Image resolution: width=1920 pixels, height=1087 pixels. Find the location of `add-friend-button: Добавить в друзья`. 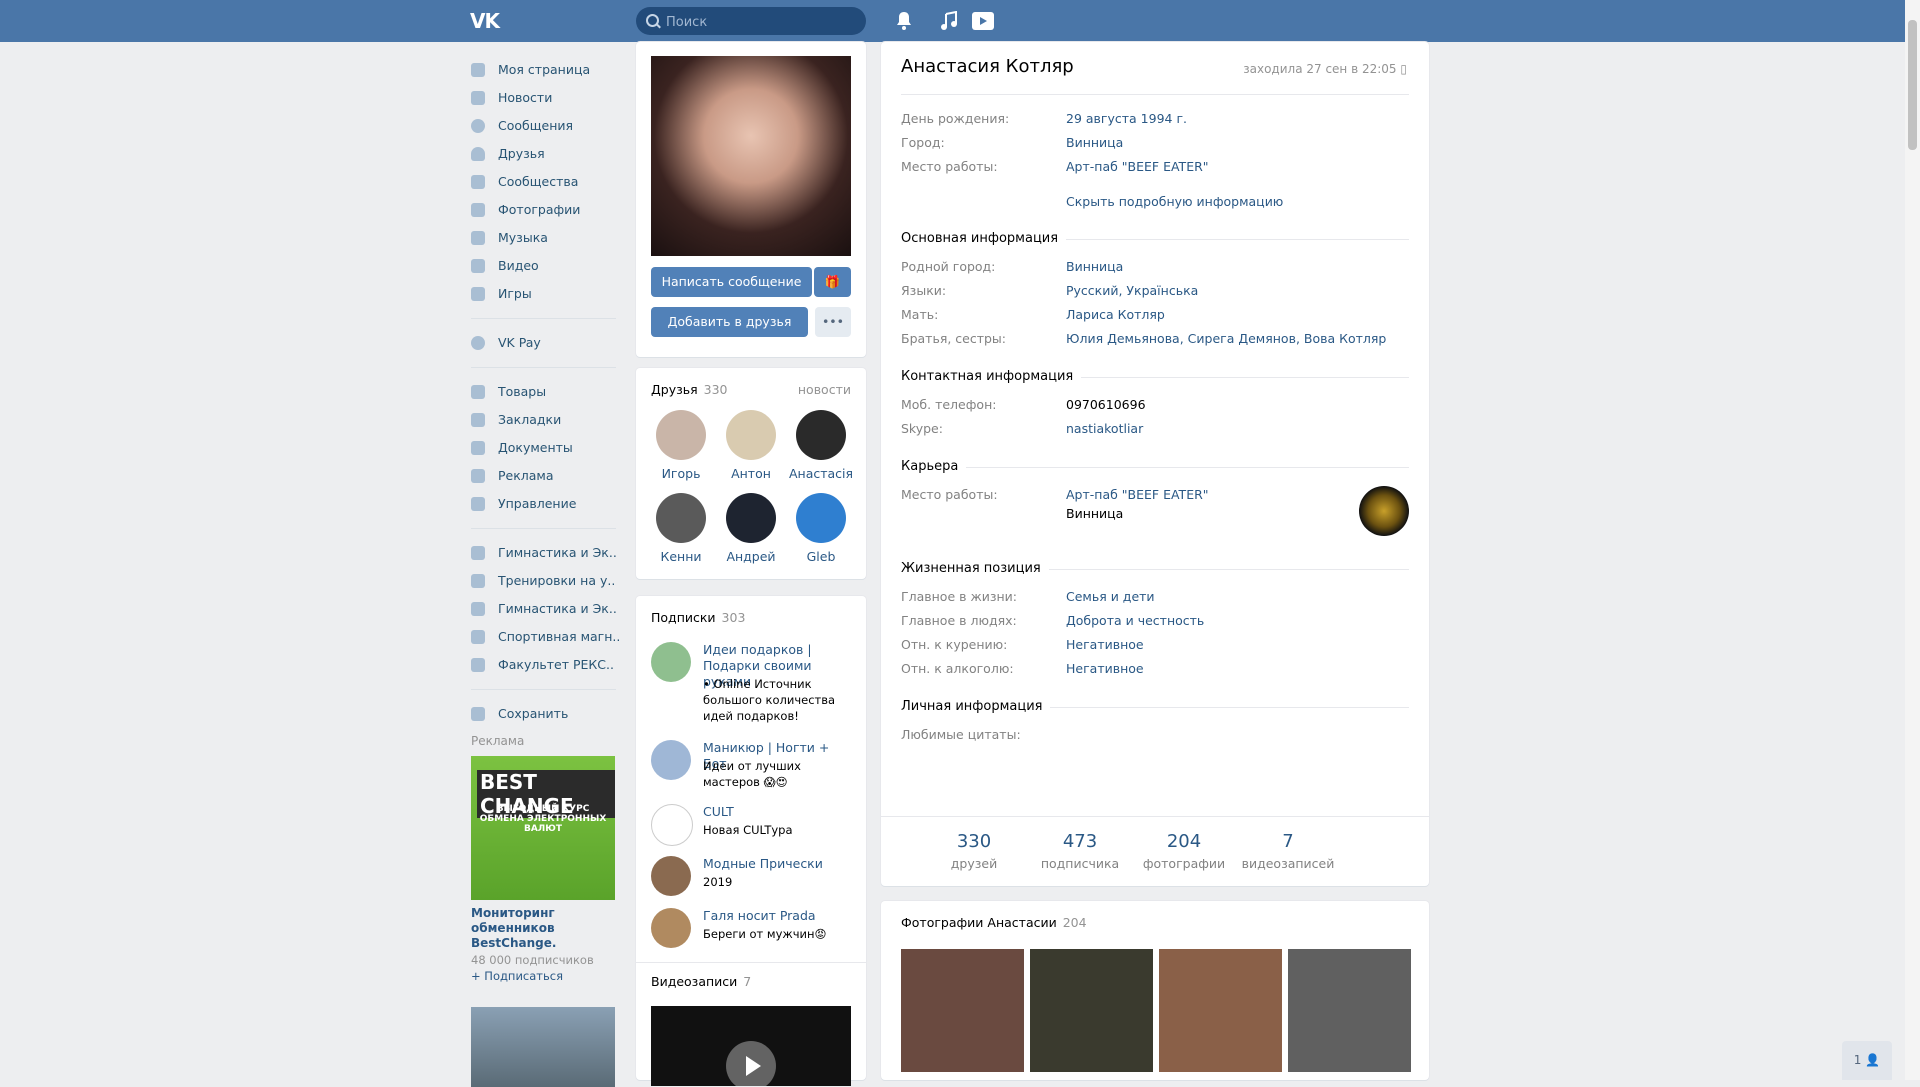

add-friend-button: Добавить в друзья is located at coordinates (729, 322).